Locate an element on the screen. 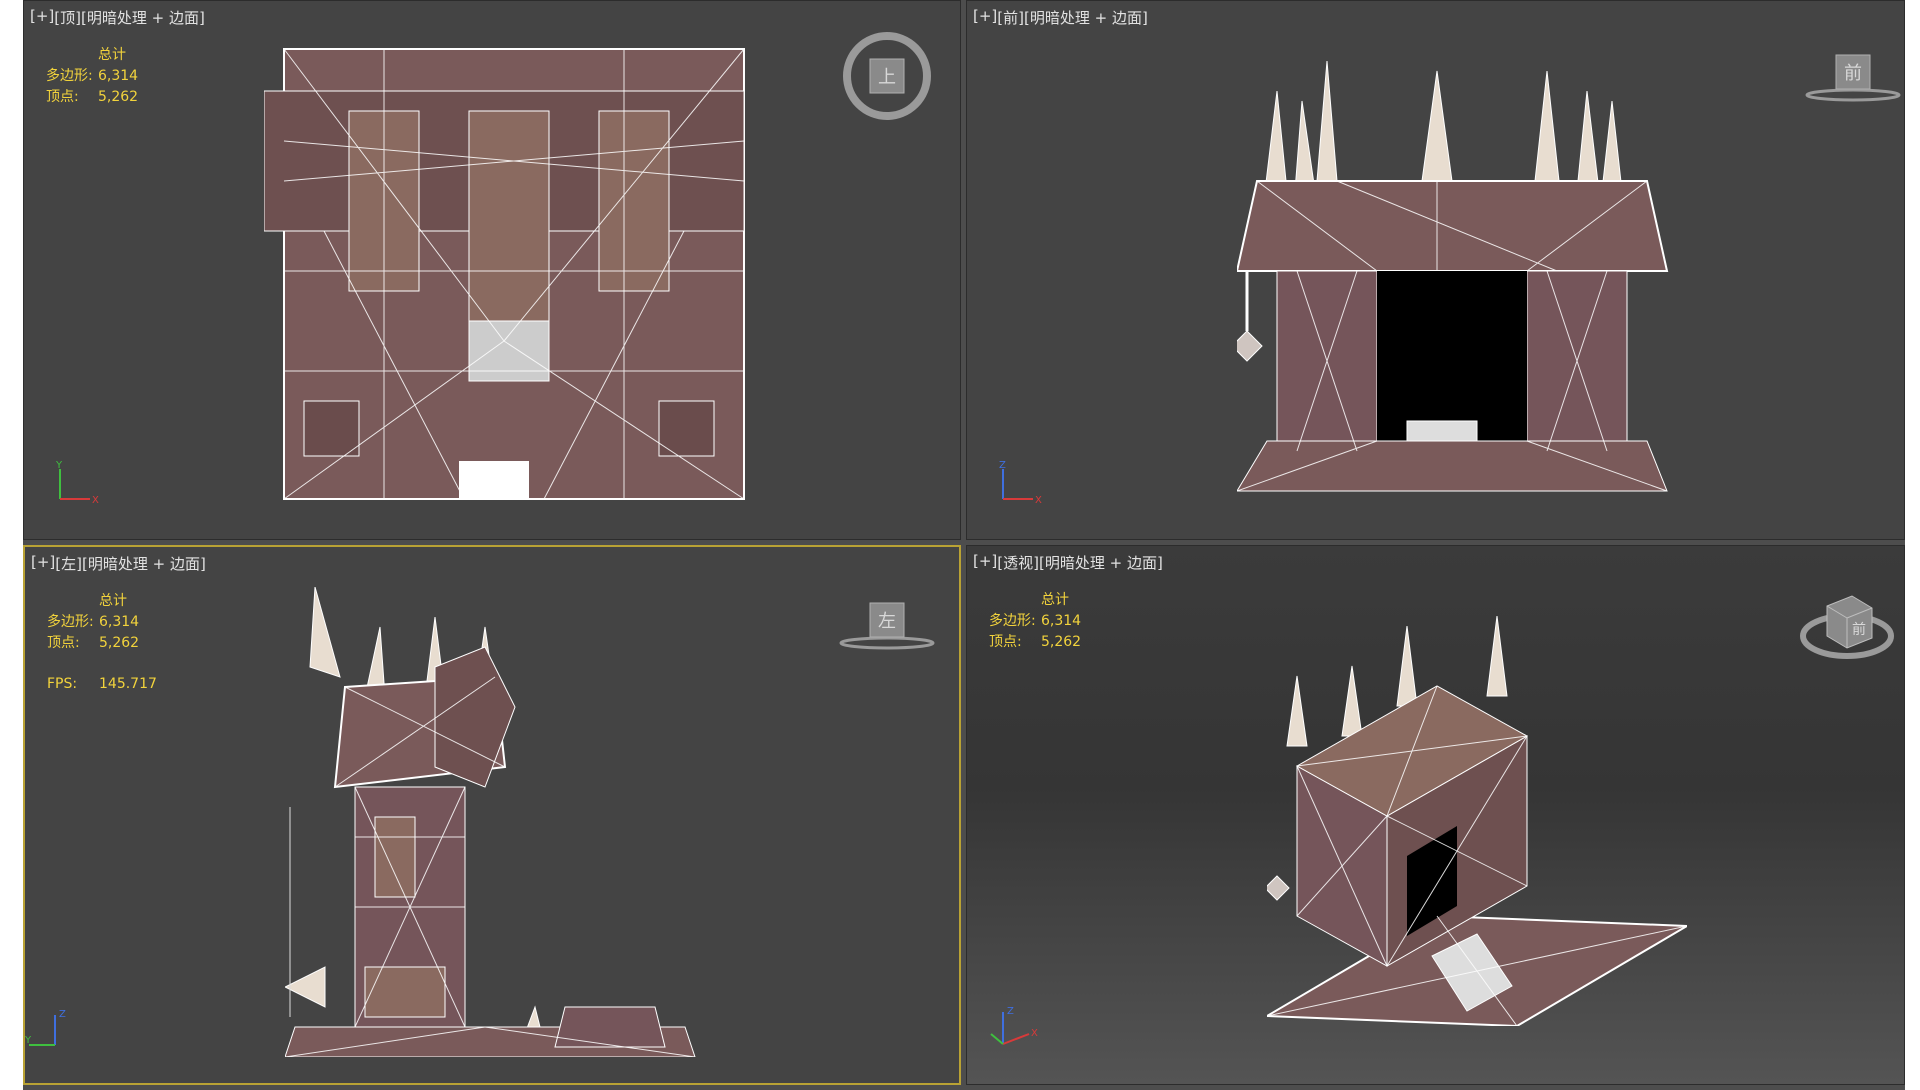 The image size is (1920, 1090). viewcube-front: 前 is located at coordinates (1853, 79).